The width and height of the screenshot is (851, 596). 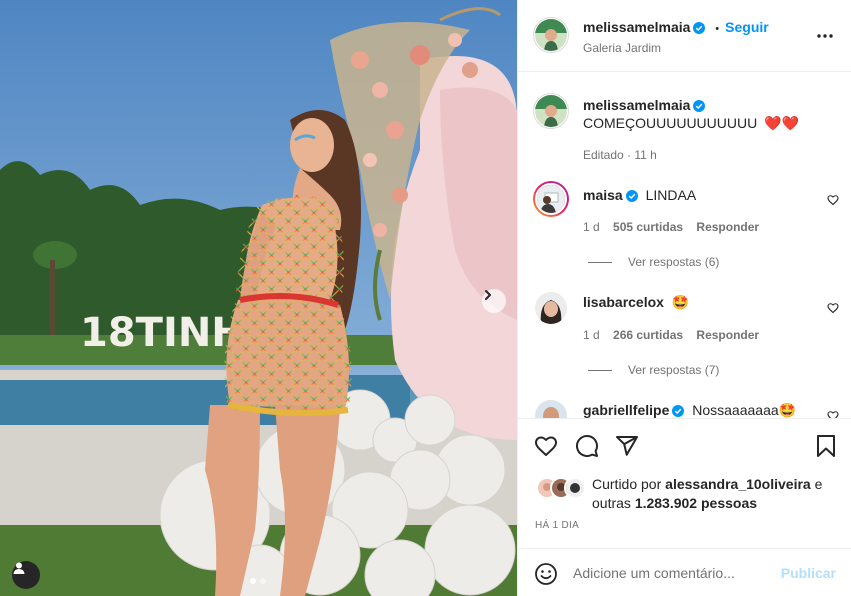 What do you see at coordinates (19, 568) in the screenshot?
I see `user-icon` at bounding box center [19, 568].